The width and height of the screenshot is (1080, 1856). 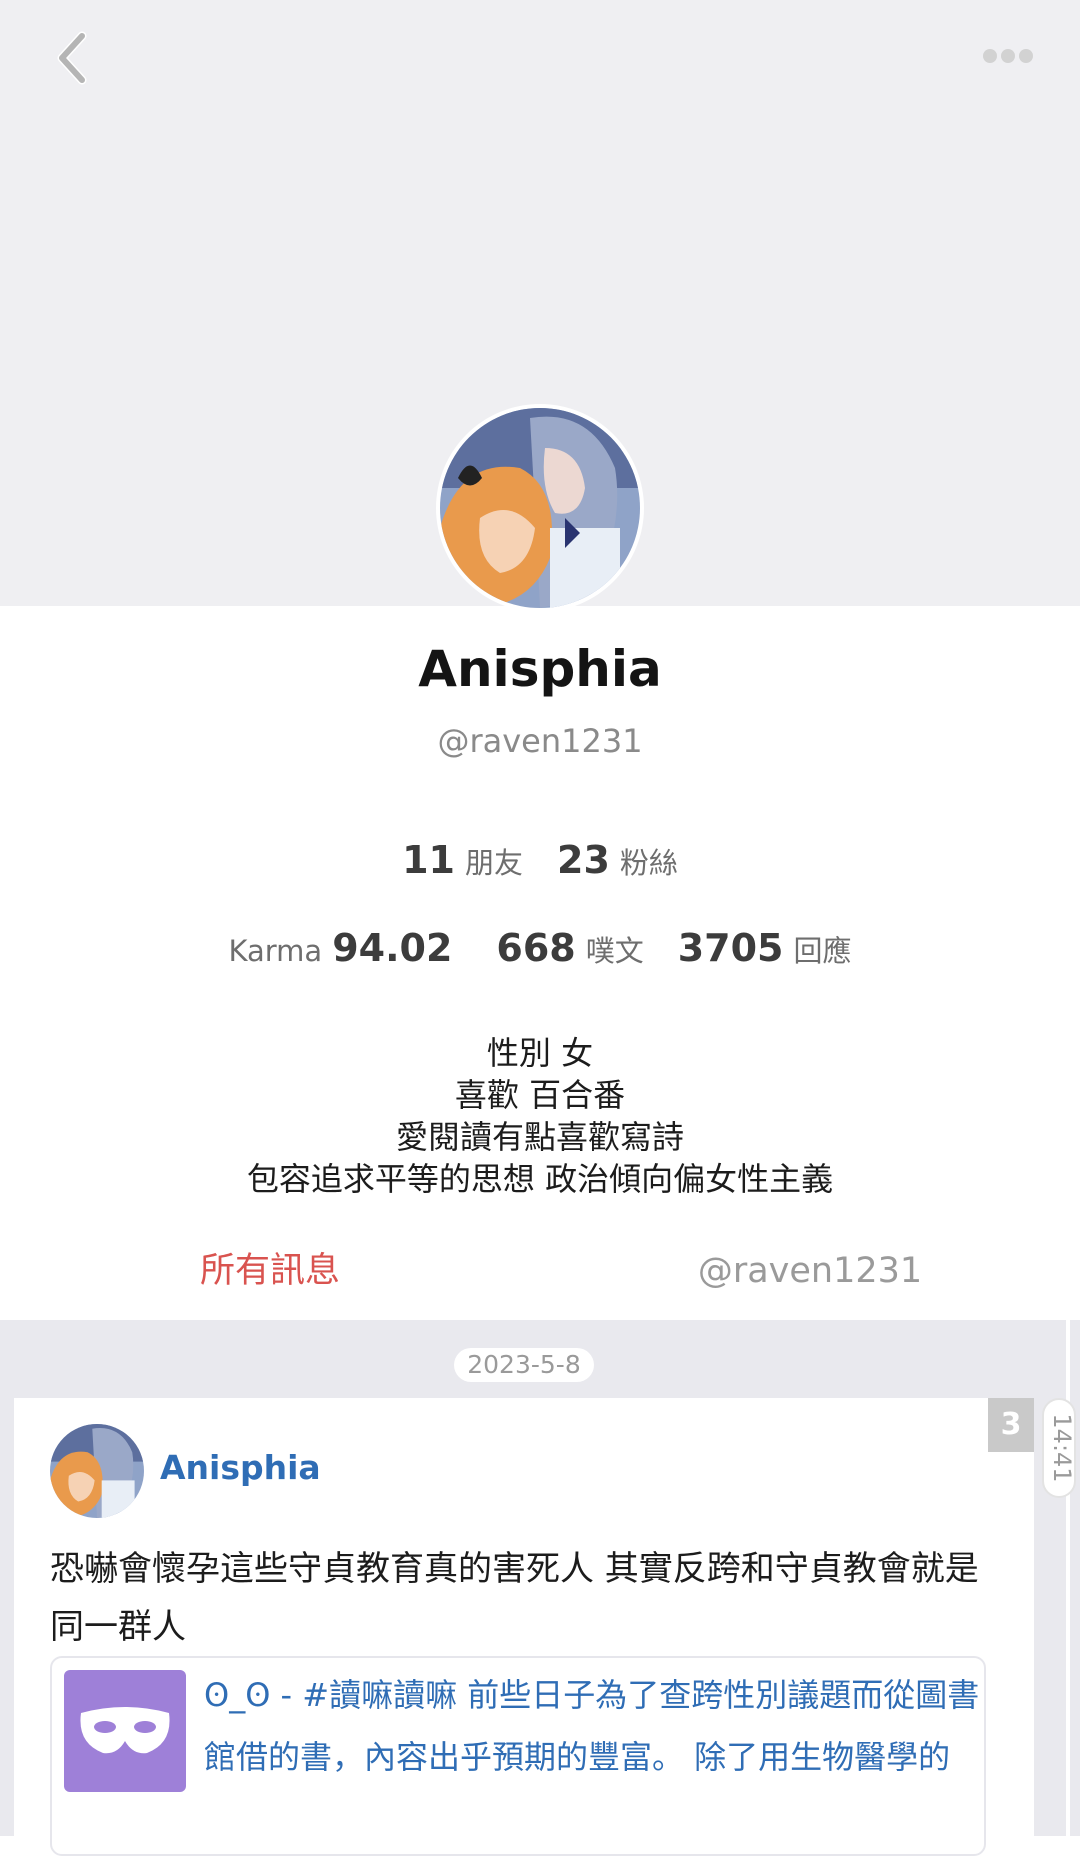 I want to click on tab-all-messages: 所有訊息, so click(x=270, y=1283).